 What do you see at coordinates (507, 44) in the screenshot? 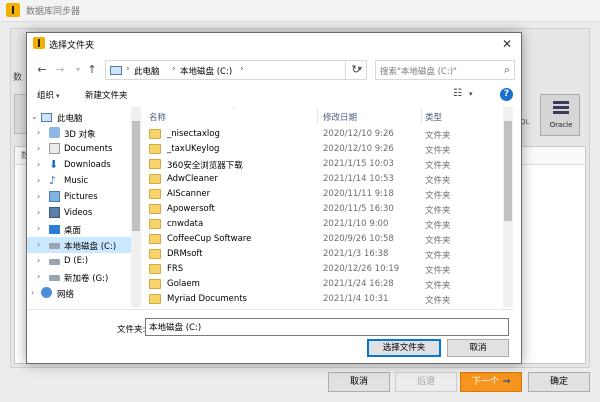
I see `close-icon: ✕` at bounding box center [507, 44].